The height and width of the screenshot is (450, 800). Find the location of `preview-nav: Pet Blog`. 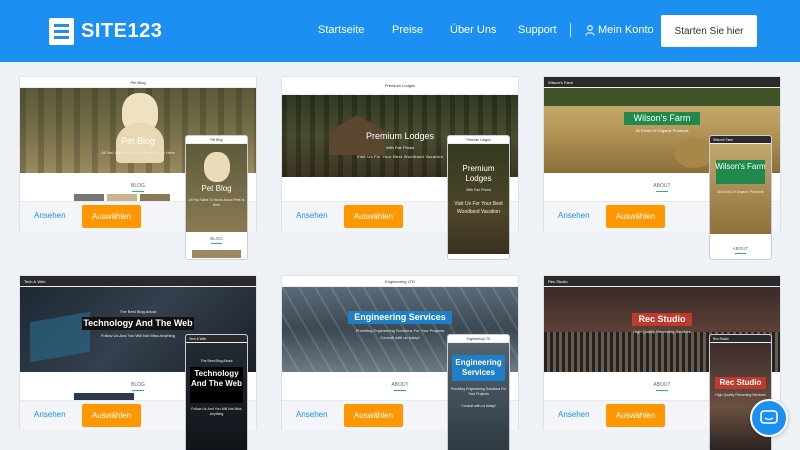

preview-nav: Pet Blog is located at coordinates (138, 82).